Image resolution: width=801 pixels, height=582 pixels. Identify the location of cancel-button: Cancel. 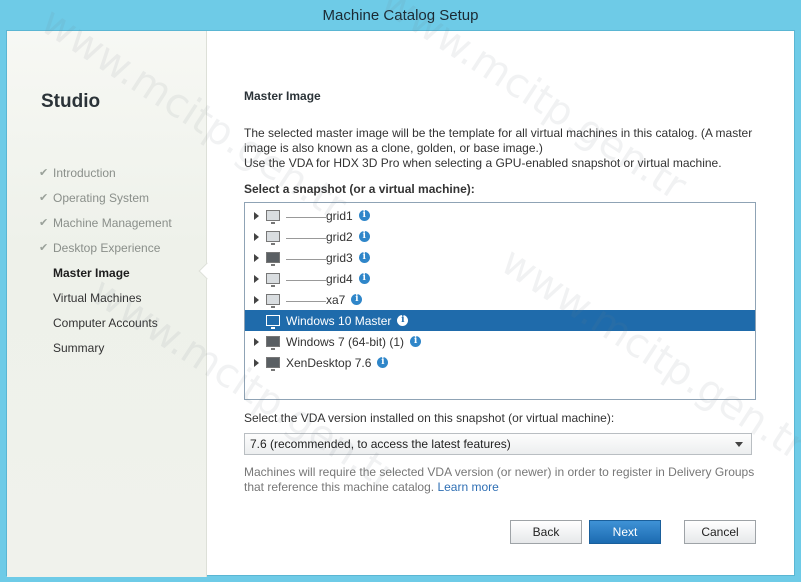
(720, 532).